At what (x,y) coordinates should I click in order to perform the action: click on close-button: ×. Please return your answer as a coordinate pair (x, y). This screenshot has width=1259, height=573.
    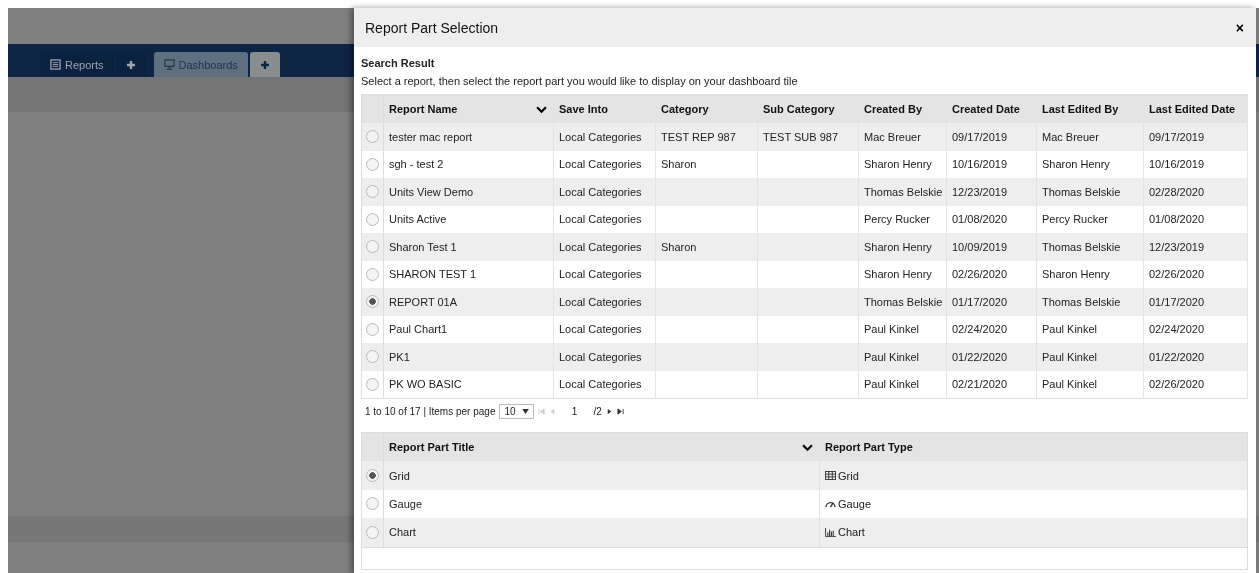
    Looking at the image, I should click on (1239, 27).